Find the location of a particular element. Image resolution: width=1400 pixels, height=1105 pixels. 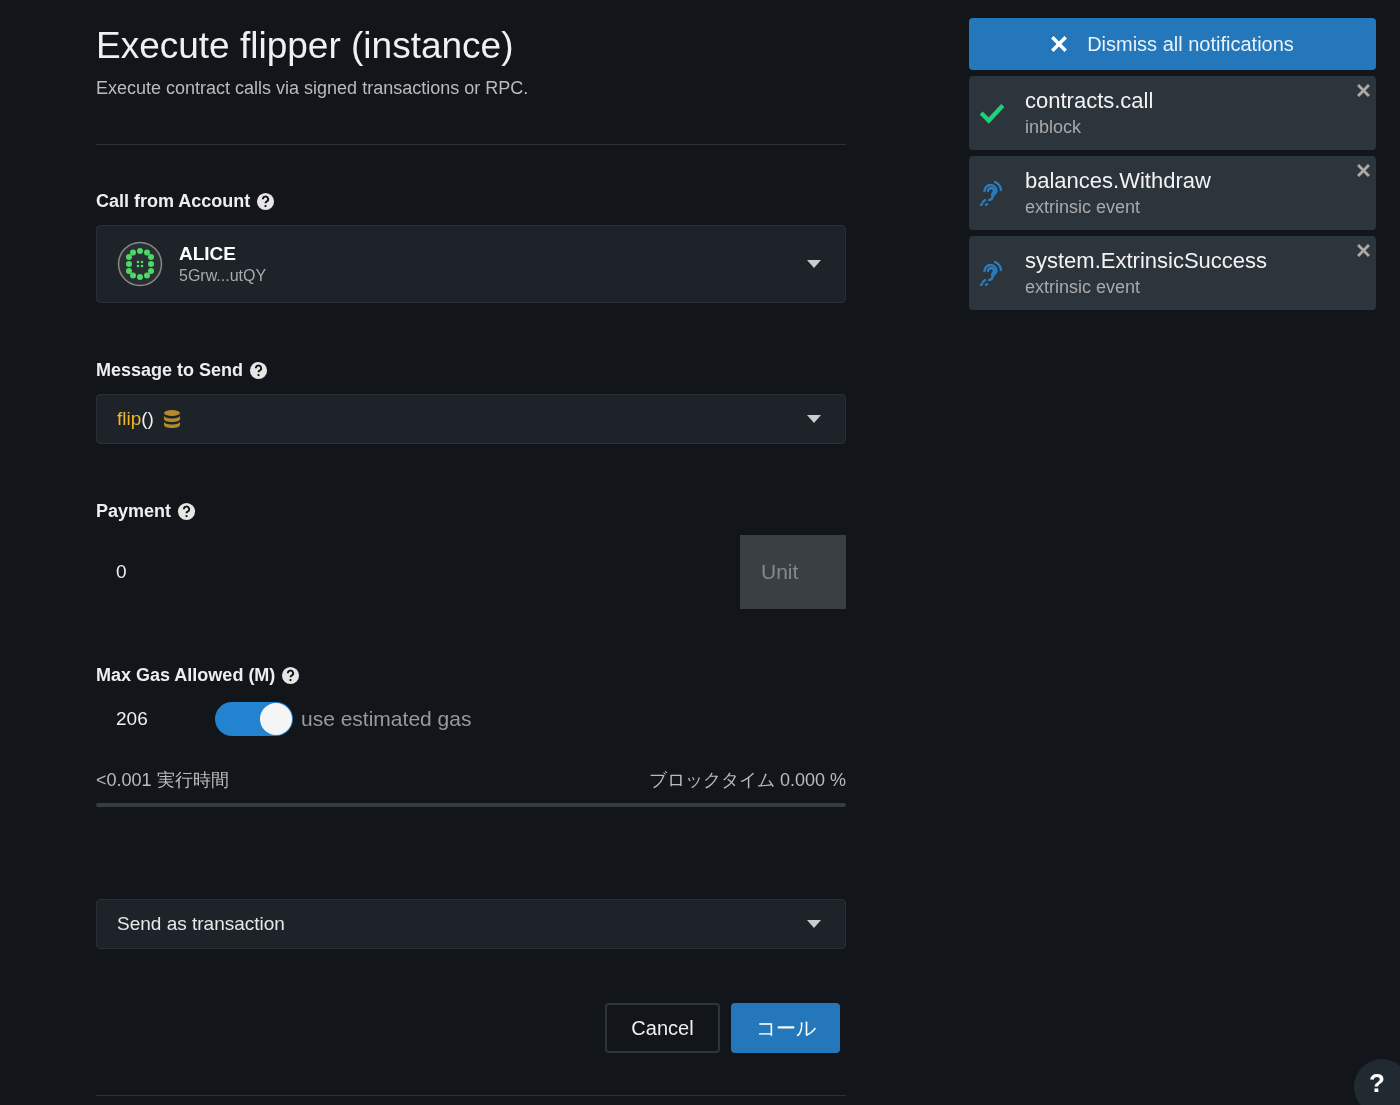

toggle-switch is located at coordinates (254, 719).